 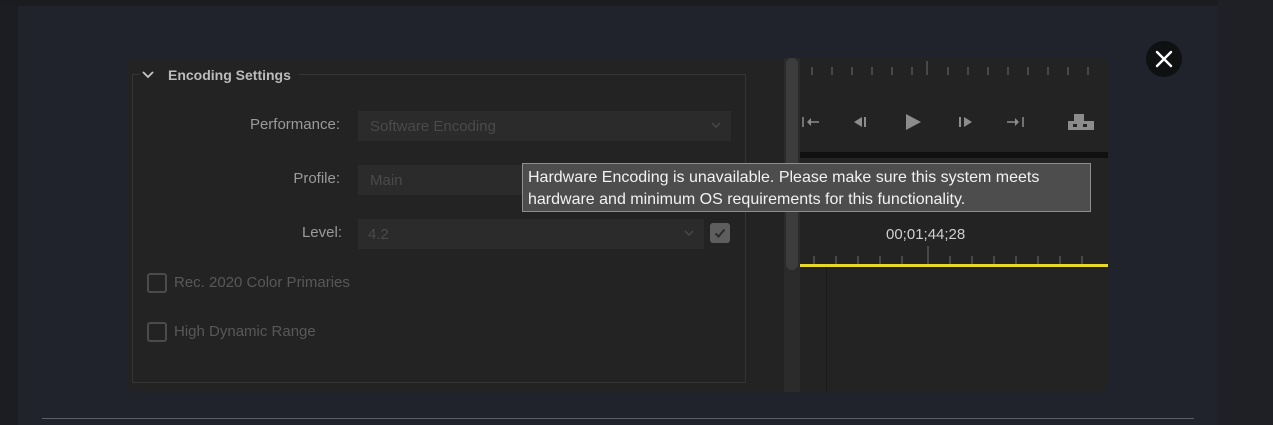 What do you see at coordinates (157, 332) in the screenshot?
I see `hdr-checkbox` at bounding box center [157, 332].